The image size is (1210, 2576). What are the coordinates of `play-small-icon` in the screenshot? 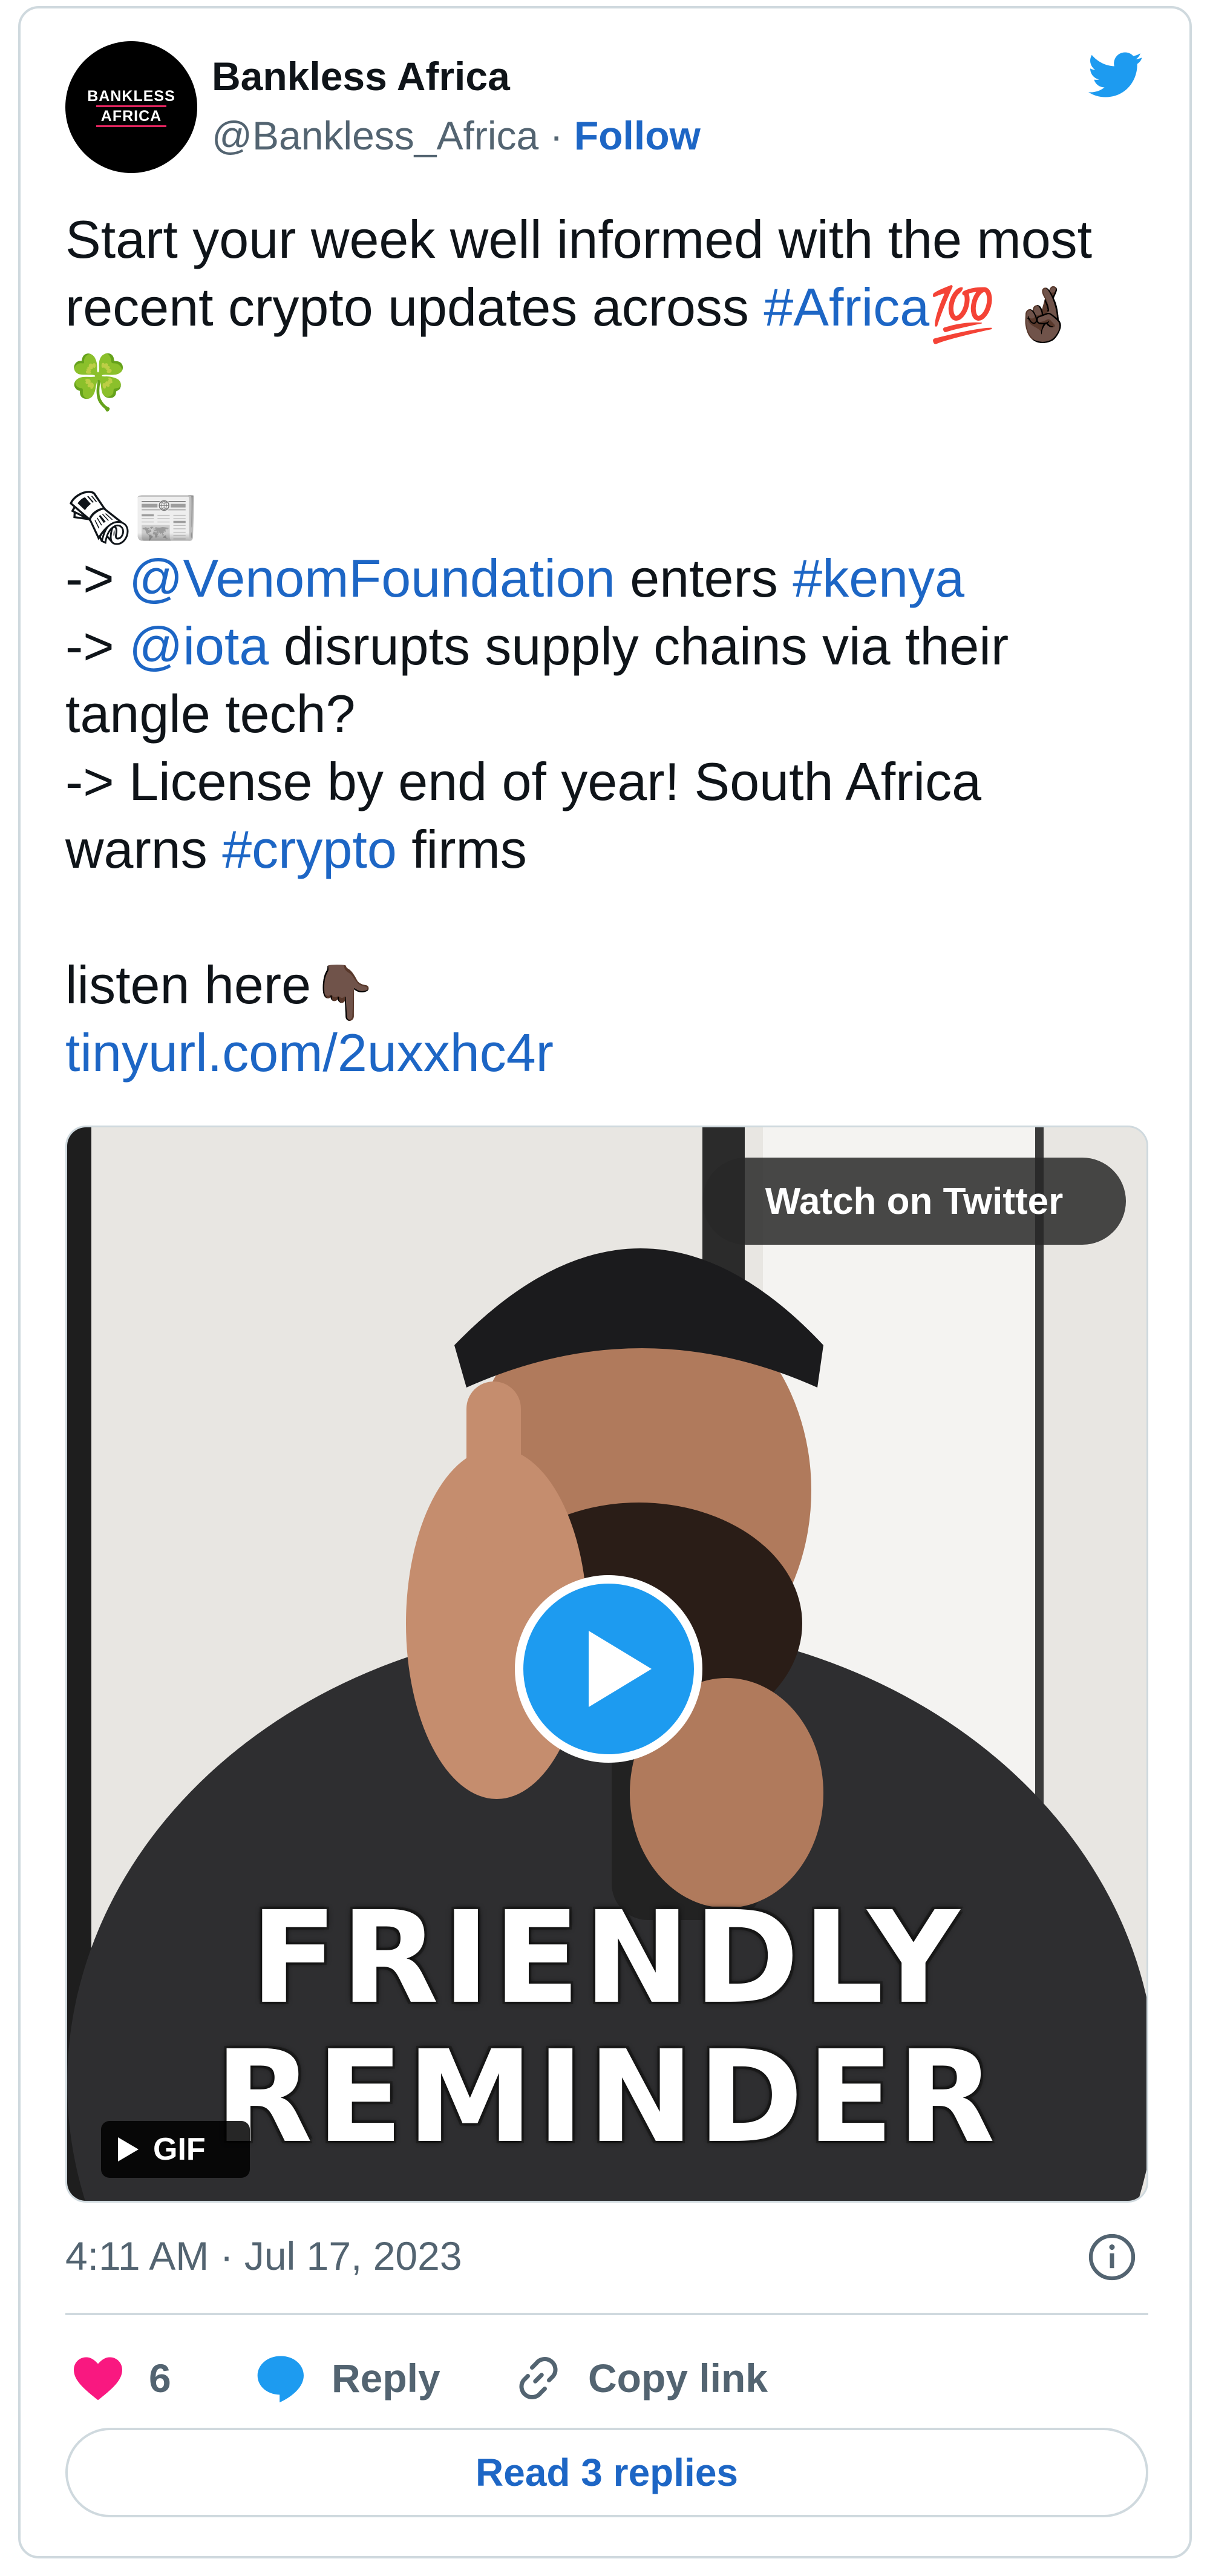 It's located at (128, 2149).